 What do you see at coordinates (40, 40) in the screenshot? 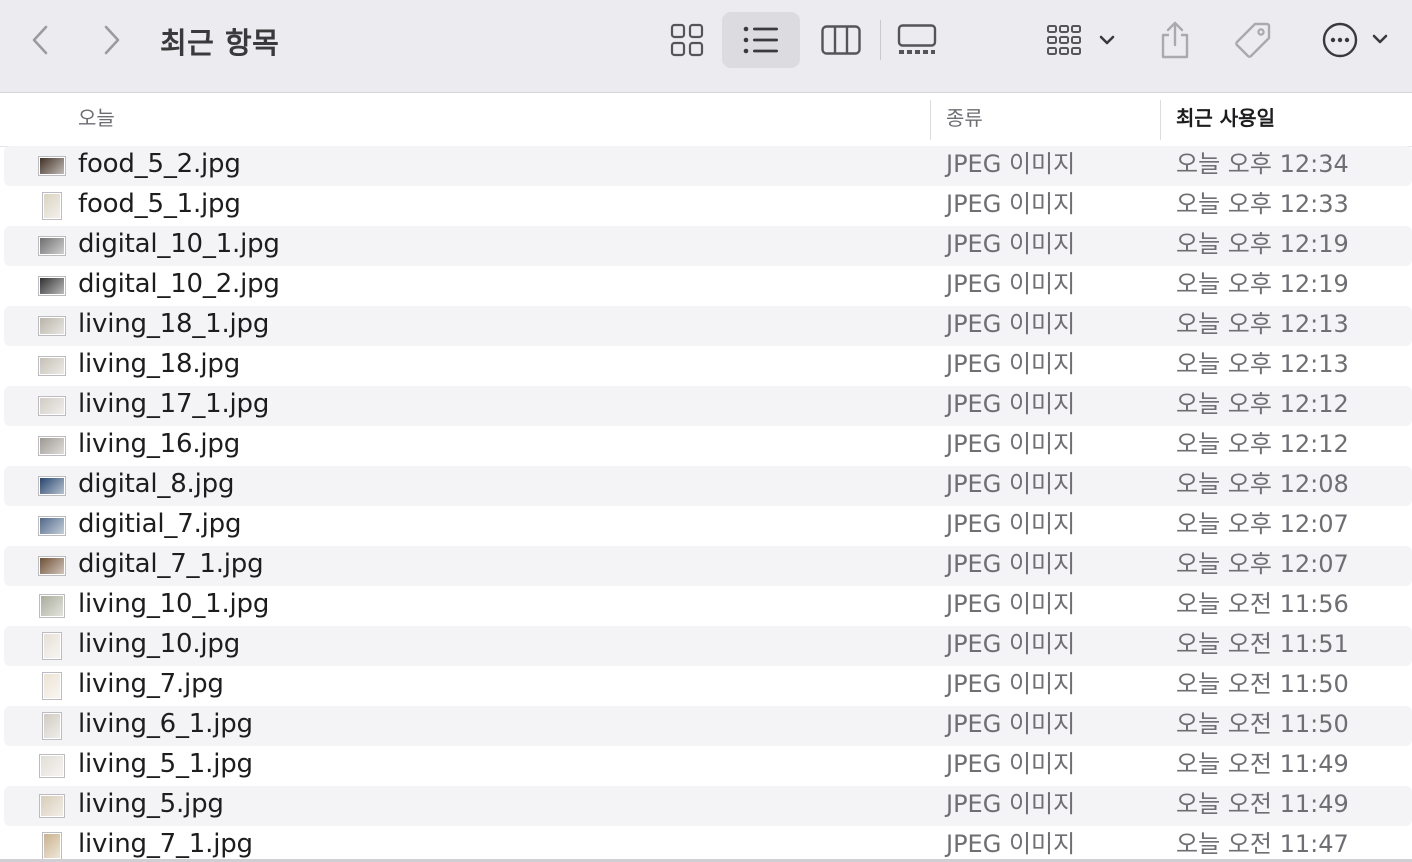
I see `back-button` at bounding box center [40, 40].